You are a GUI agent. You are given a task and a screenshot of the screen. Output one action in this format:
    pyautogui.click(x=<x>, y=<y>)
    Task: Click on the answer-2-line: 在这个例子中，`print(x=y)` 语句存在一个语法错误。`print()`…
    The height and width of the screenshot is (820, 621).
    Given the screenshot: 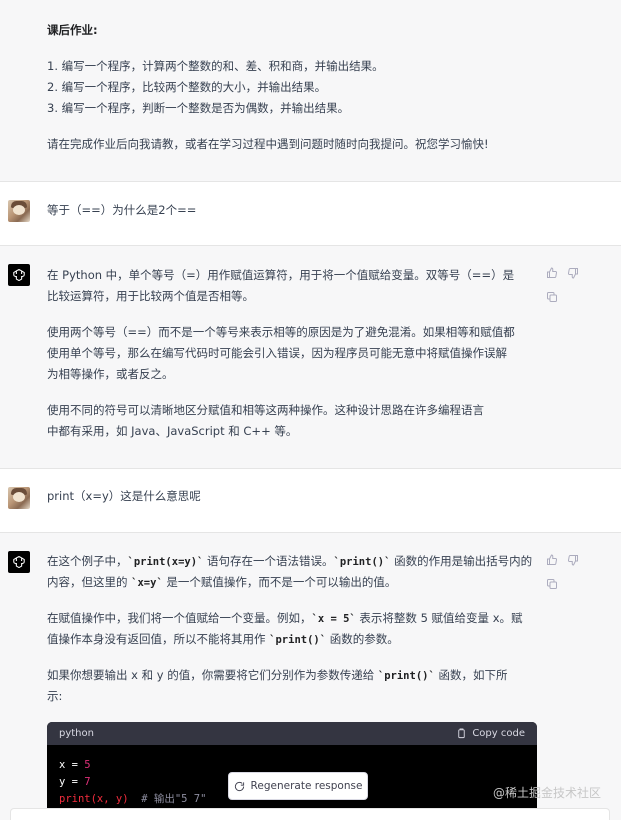 What is the action you would take?
    pyautogui.click(x=290, y=561)
    